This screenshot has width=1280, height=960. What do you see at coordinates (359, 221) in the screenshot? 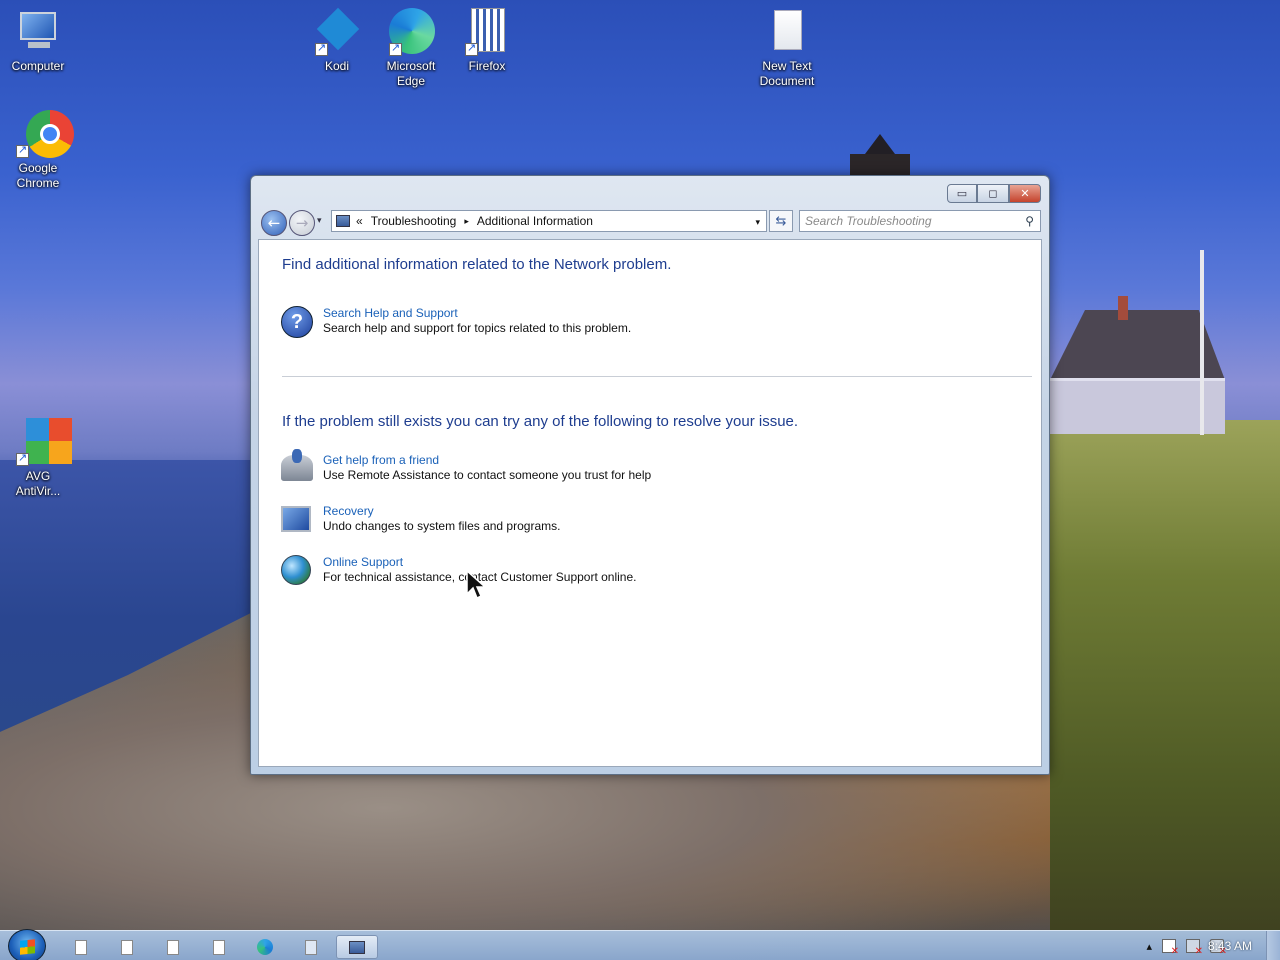
I see `breadcrumb-overflow: «` at bounding box center [359, 221].